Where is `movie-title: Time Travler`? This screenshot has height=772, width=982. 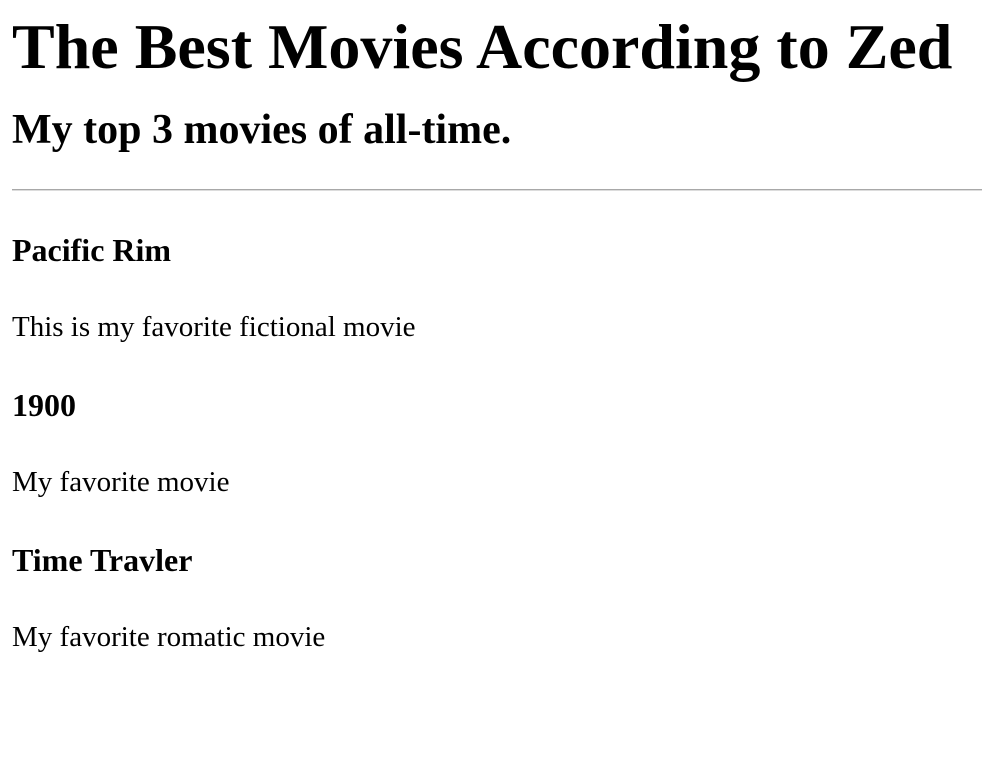 movie-title: Time Travler is located at coordinates (102, 560).